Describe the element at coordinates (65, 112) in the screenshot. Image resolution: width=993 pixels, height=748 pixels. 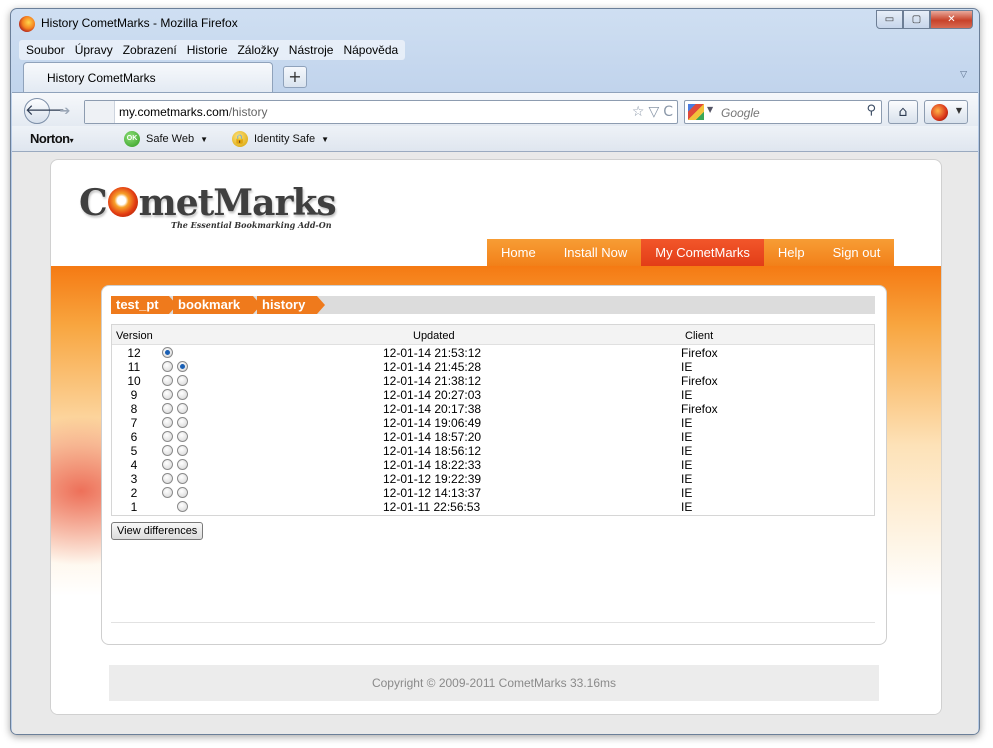
I see `forward-button: ➔` at that location.